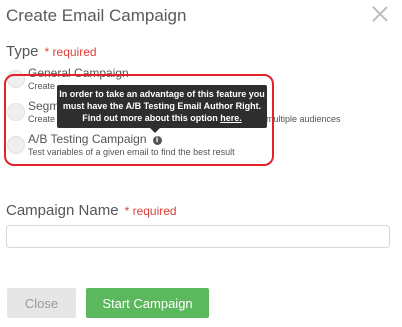 Image resolution: width=402 pixels, height=327 pixels. I want to click on info-icon: i, so click(157, 140).